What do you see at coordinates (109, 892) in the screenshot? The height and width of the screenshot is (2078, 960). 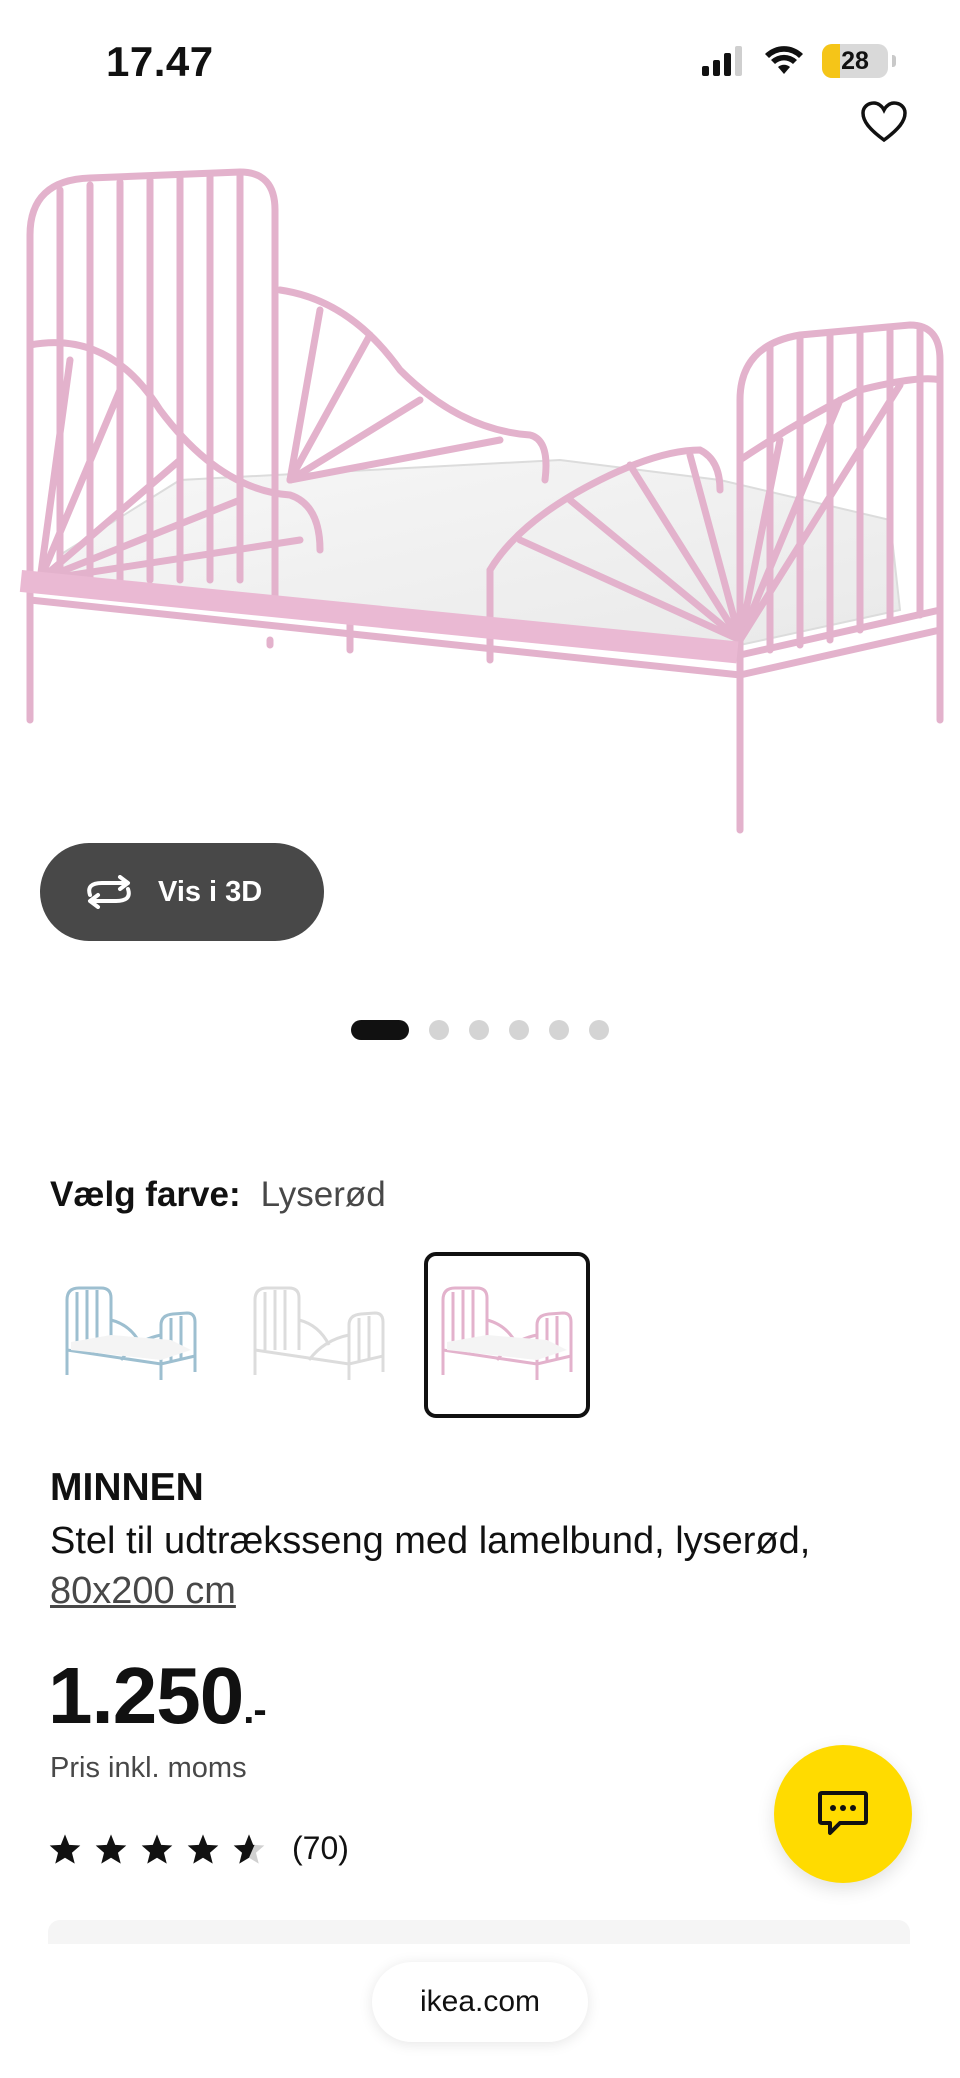 I see `rotate-360-icon` at bounding box center [109, 892].